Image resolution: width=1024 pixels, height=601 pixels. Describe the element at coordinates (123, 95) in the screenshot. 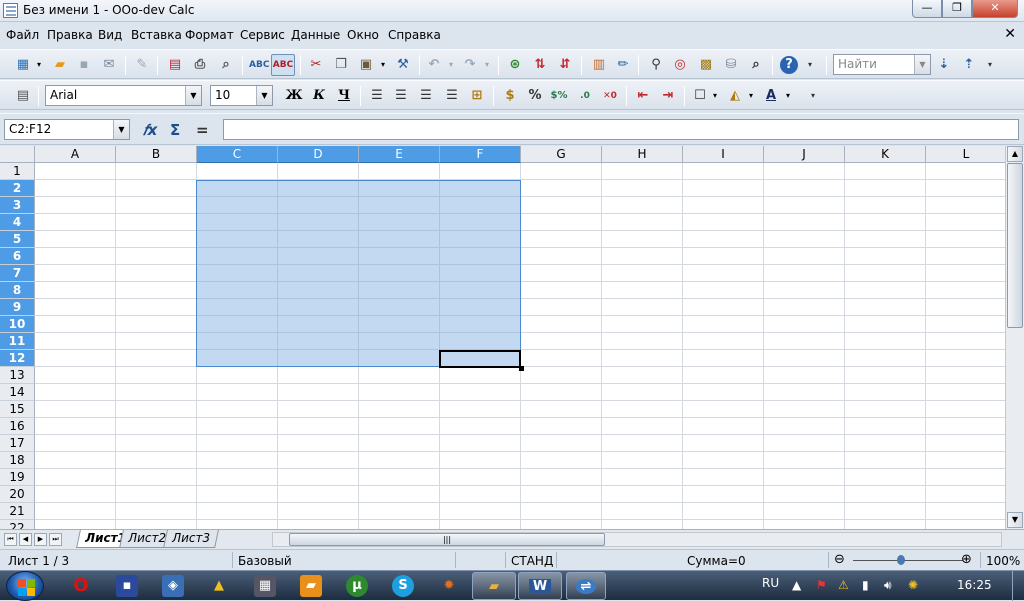

I see `font-name-select: Arial ▼` at that location.